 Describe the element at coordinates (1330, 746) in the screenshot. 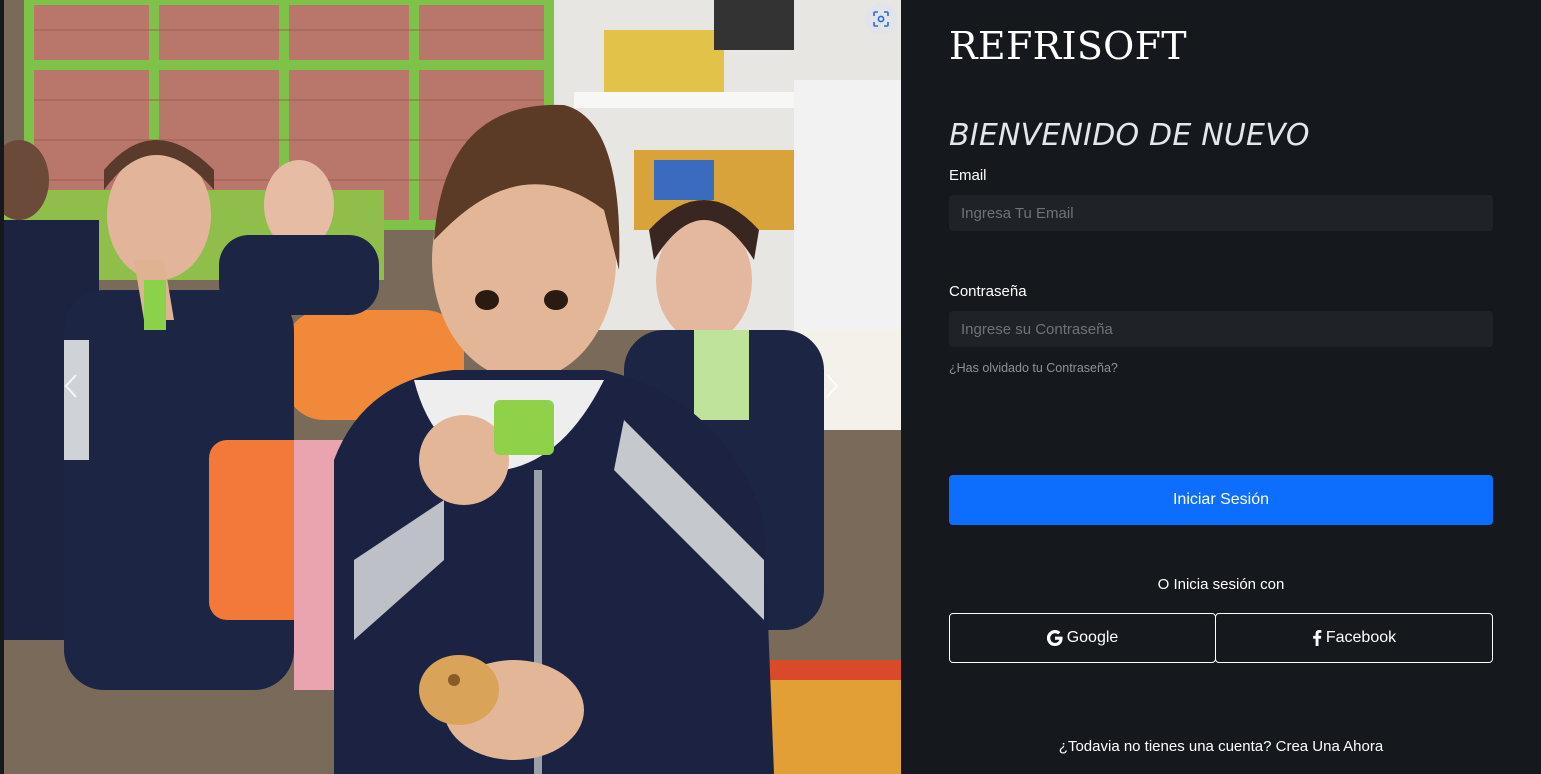

I see `signup-link: Crea Una Ahora` at that location.